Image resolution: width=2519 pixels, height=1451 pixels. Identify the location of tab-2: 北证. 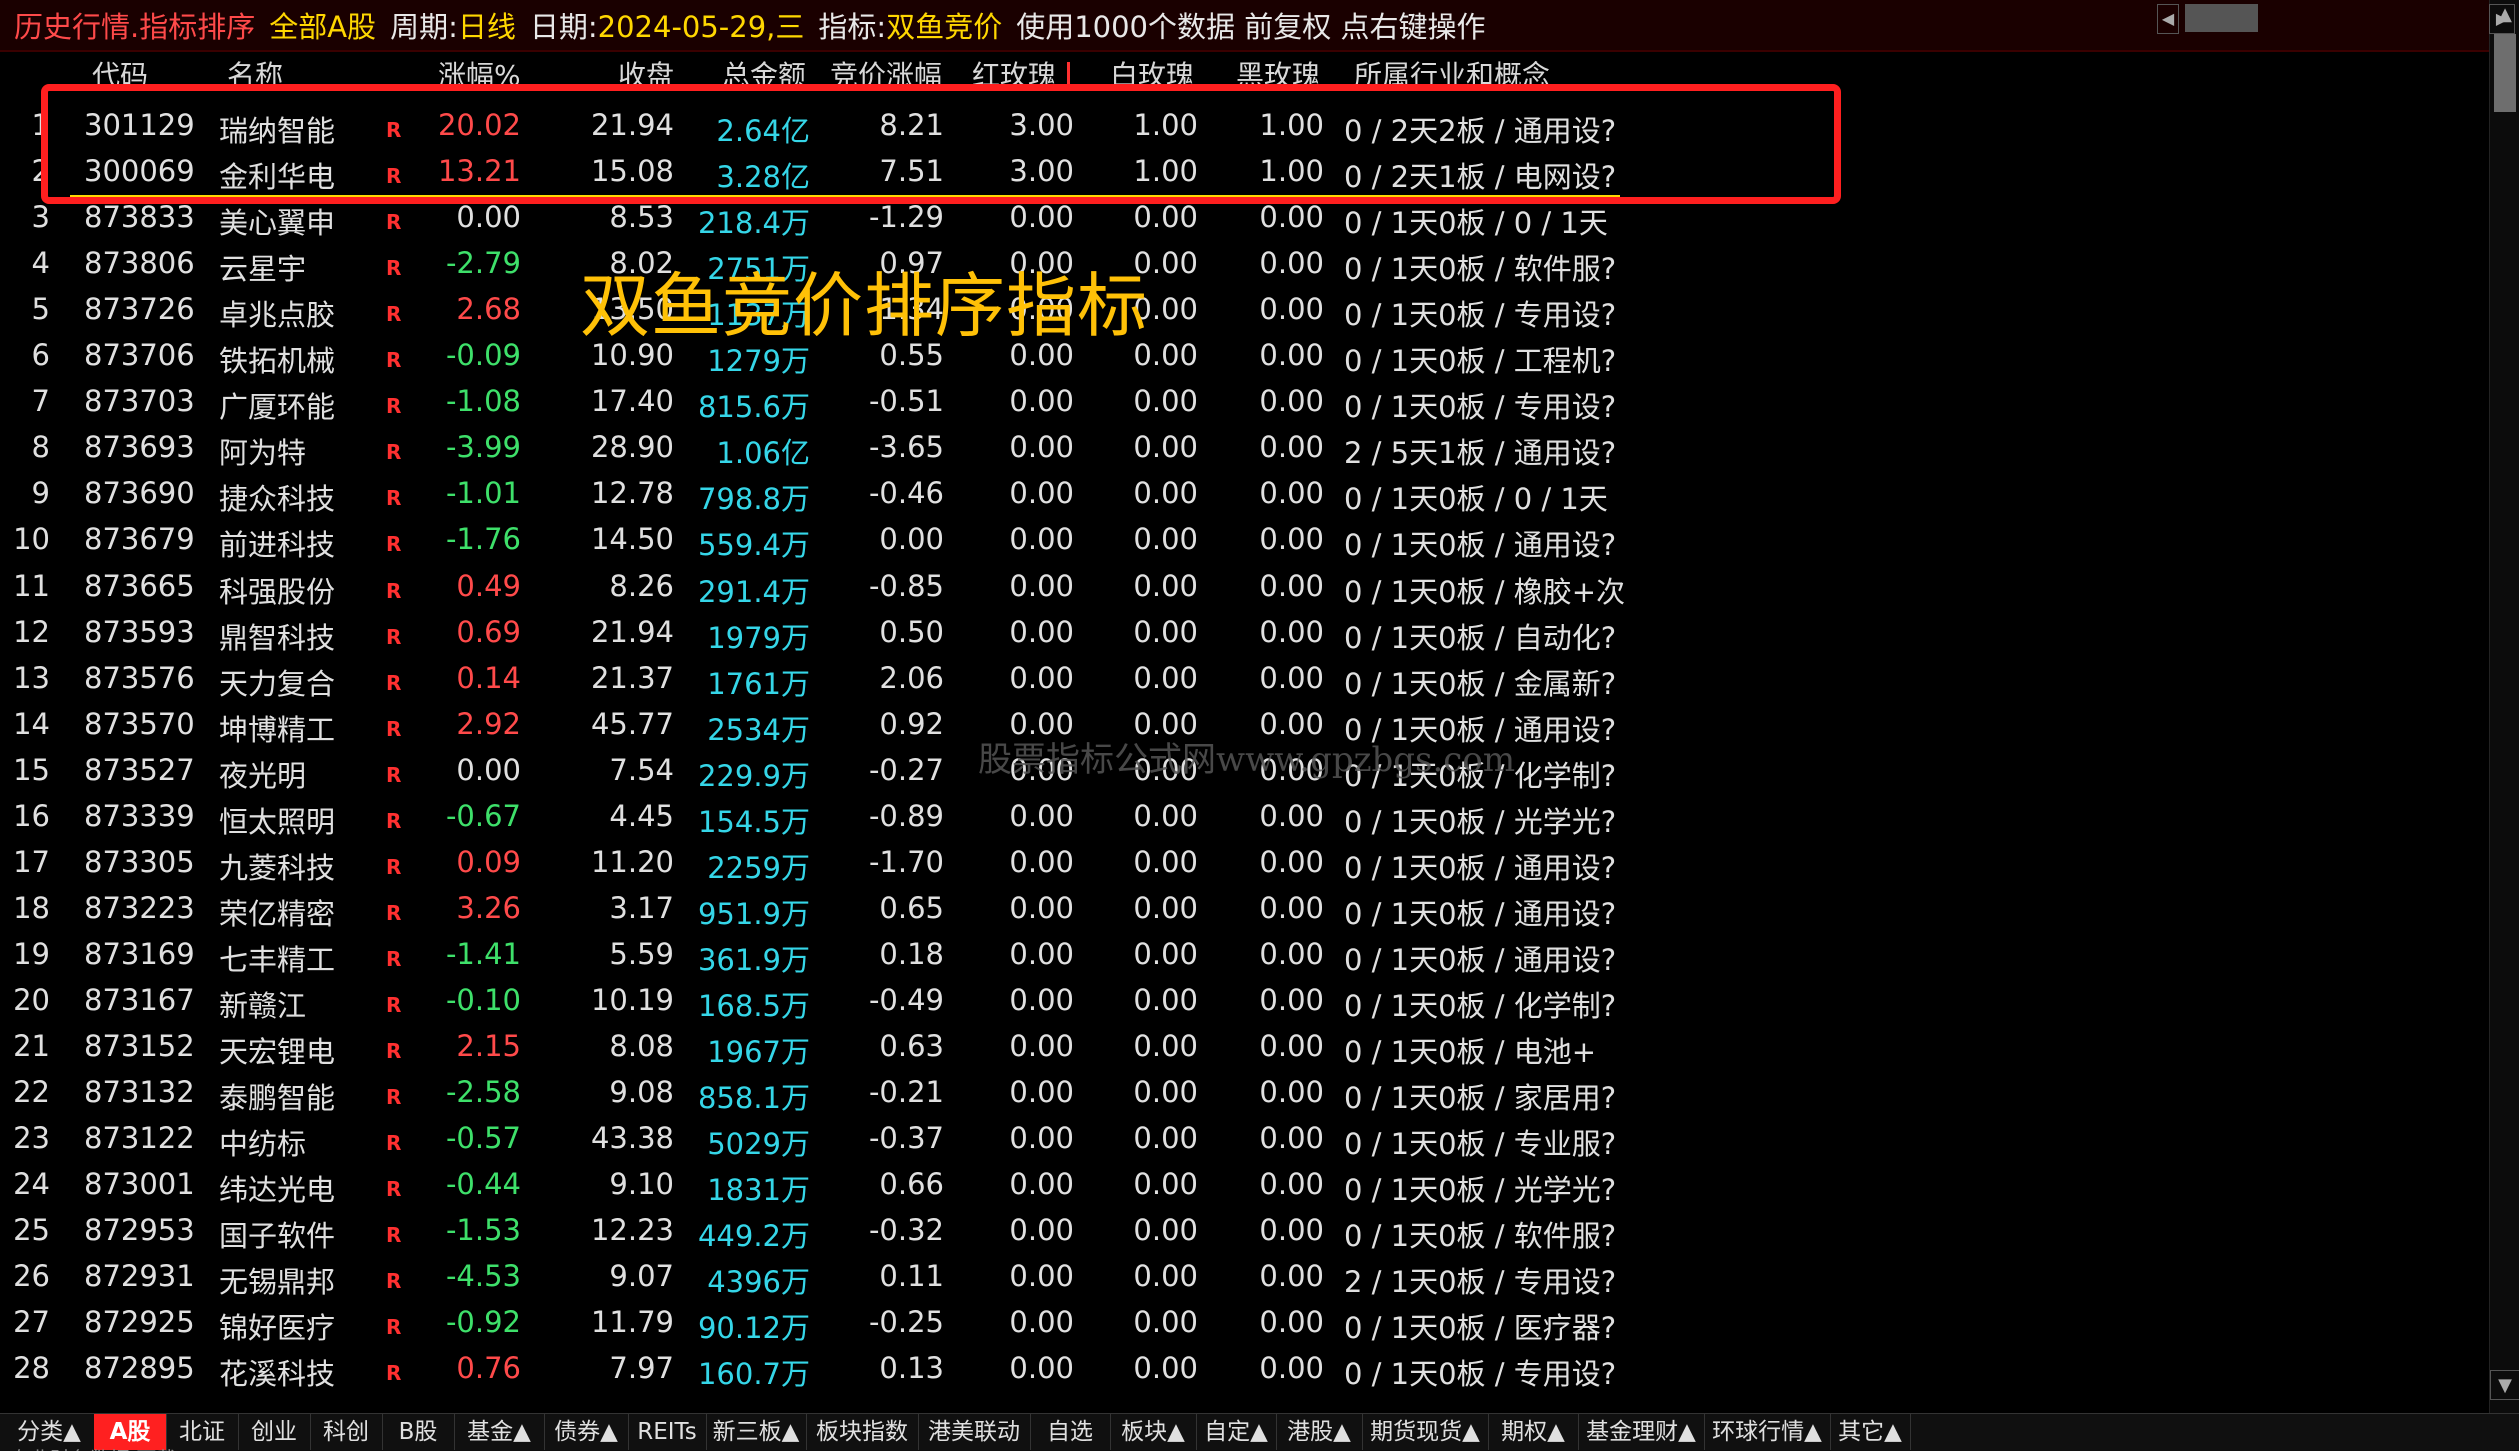
(202, 1432).